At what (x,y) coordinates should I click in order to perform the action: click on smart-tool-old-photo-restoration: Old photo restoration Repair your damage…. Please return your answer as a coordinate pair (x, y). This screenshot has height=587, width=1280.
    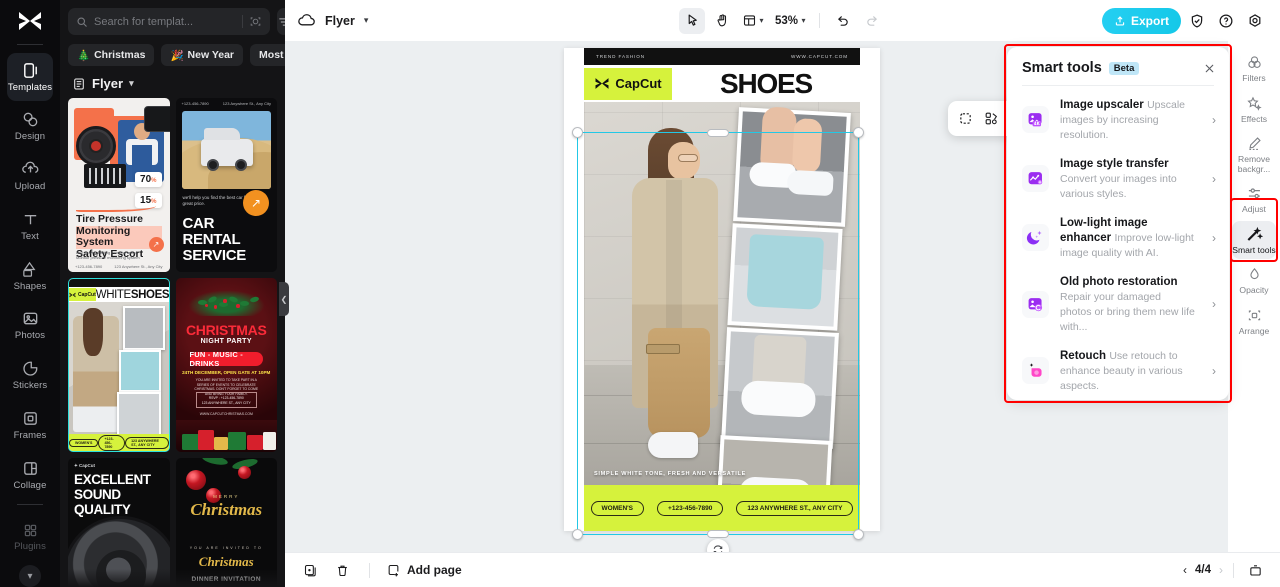
    Looking at the image, I should click on (1118, 304).